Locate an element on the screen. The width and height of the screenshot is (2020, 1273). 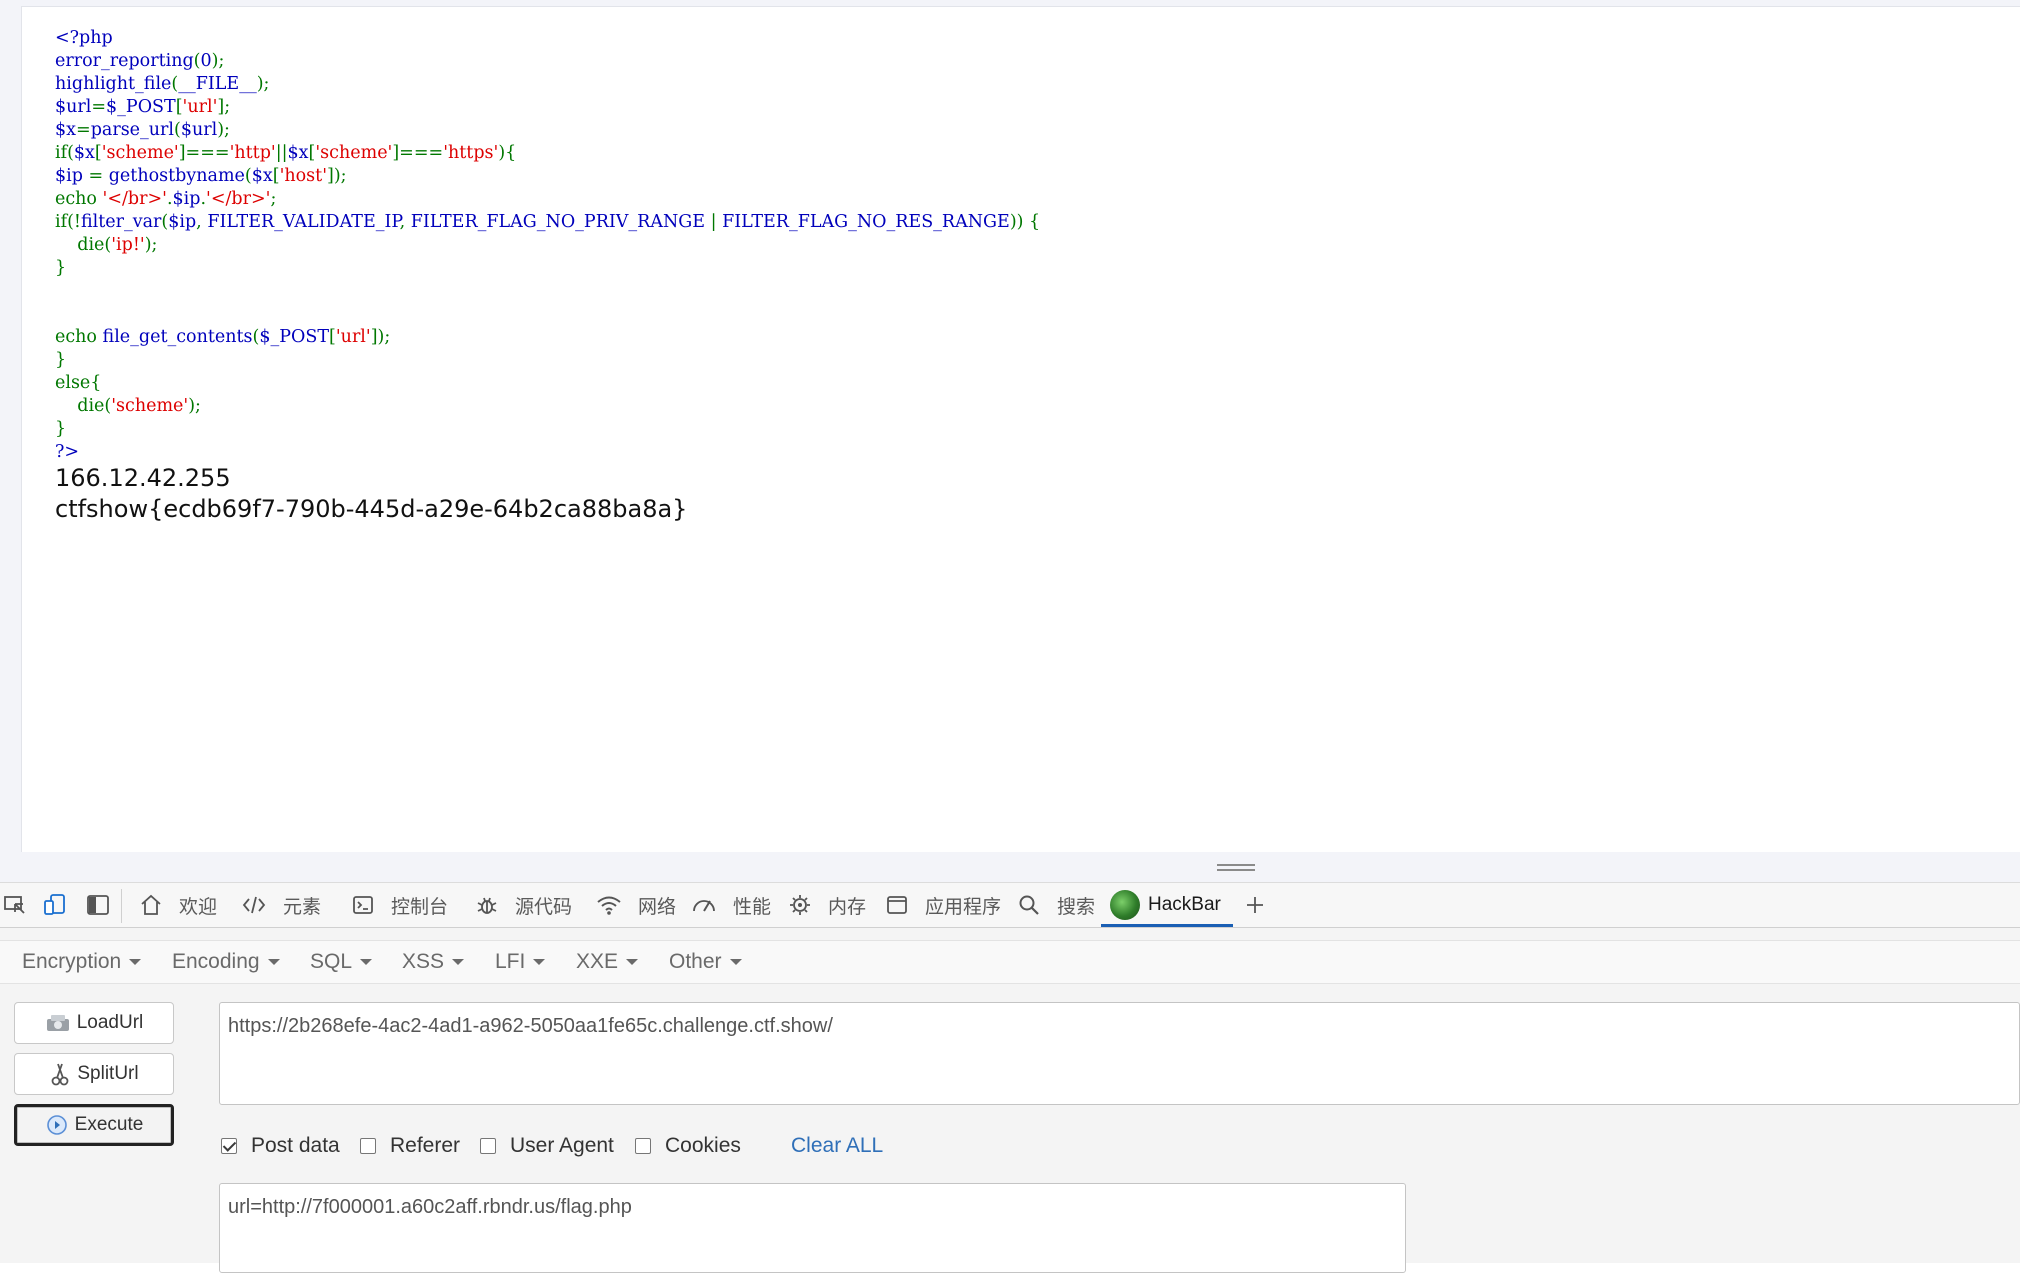
add-tab-button is located at coordinates (1259, 905).